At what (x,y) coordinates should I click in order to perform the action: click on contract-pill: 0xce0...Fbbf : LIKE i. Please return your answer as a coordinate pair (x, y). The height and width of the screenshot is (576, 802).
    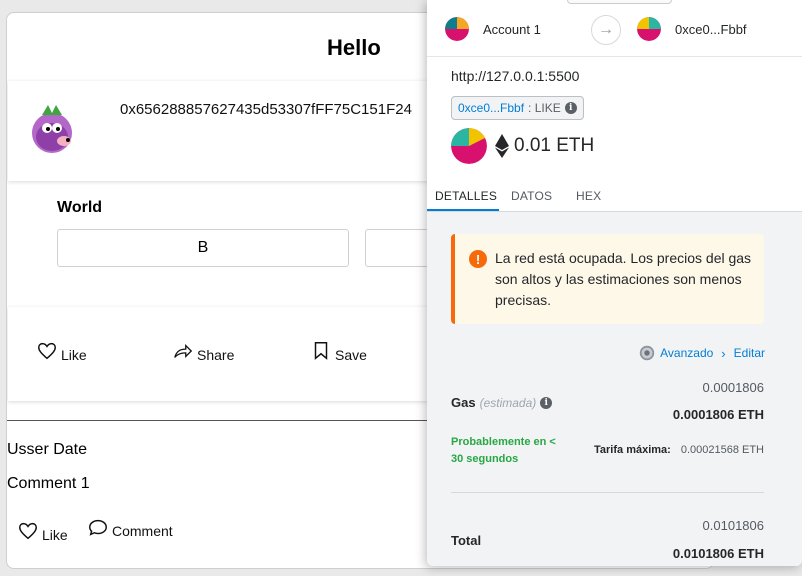
    Looking at the image, I should click on (517, 108).